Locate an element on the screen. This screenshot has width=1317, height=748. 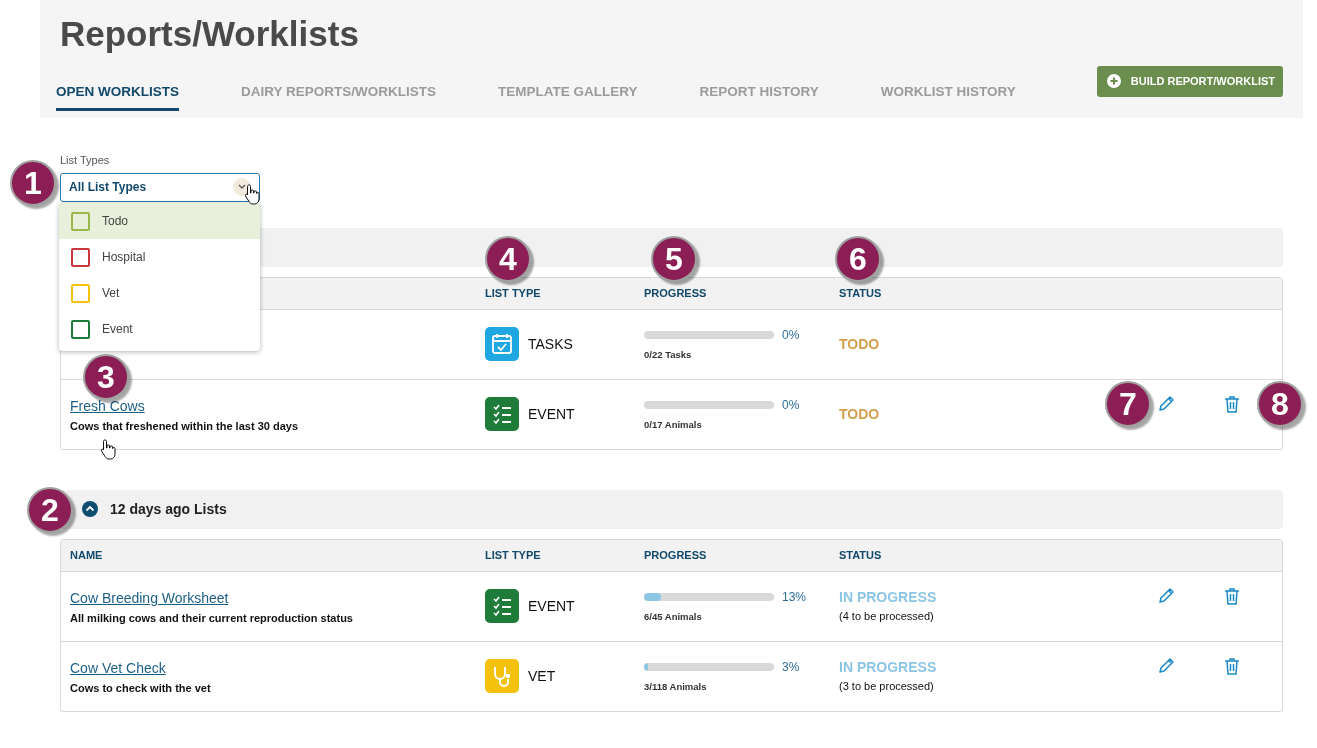
build-report-button: BUILD REPORT/WORKLIST is located at coordinates (1189, 81).